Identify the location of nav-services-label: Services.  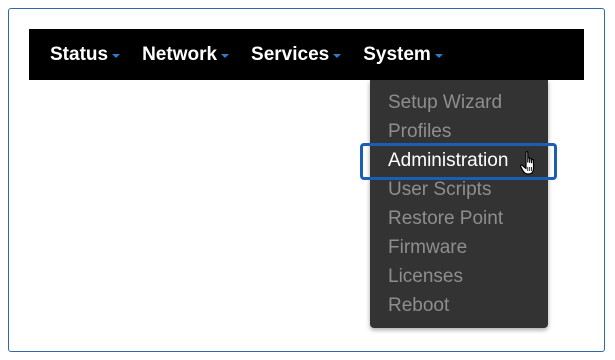
(290, 54).